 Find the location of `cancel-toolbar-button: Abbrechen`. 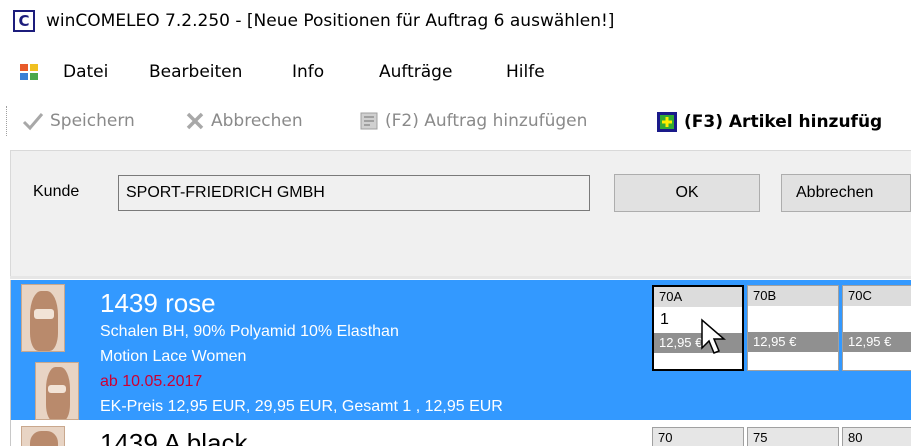

cancel-toolbar-button: Abbrechen is located at coordinates (244, 121).